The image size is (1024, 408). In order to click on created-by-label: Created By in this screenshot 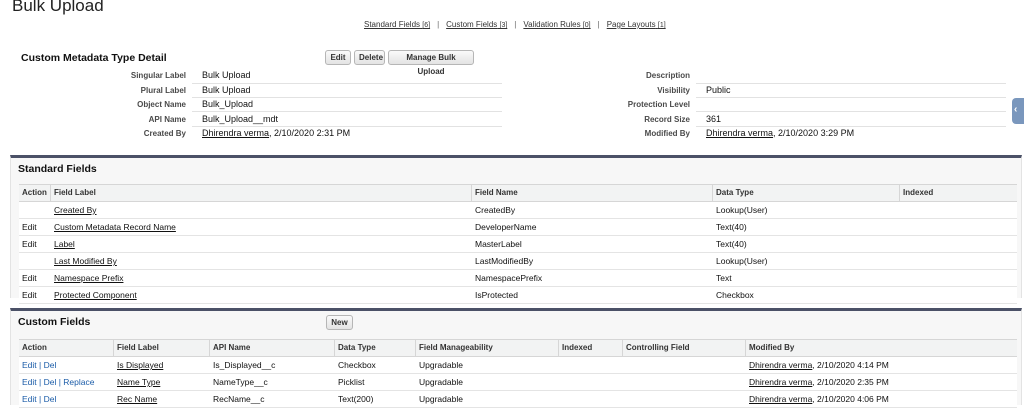, I will do `click(164, 133)`.